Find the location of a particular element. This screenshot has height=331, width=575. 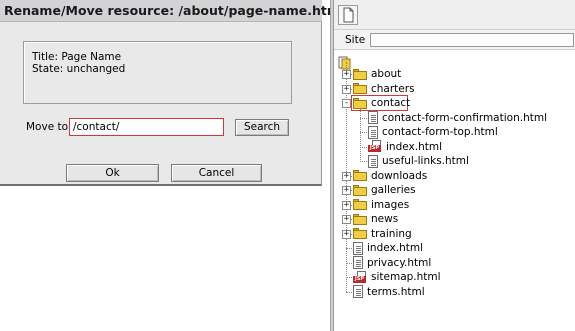

tree-node: galleries is located at coordinates (384, 190).